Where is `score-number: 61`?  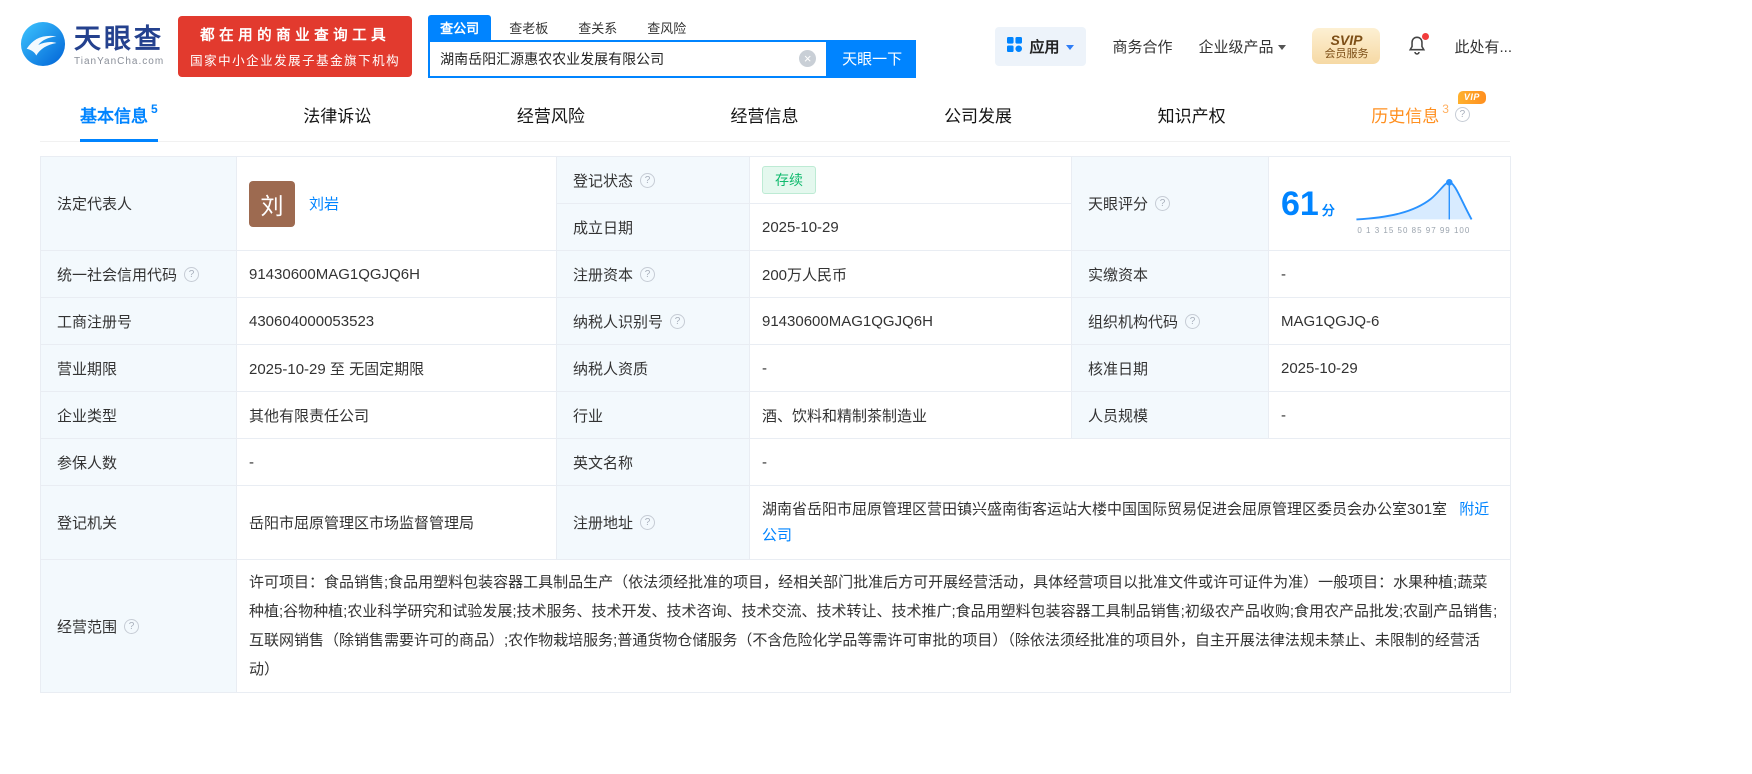
score-number: 61 is located at coordinates (1300, 203).